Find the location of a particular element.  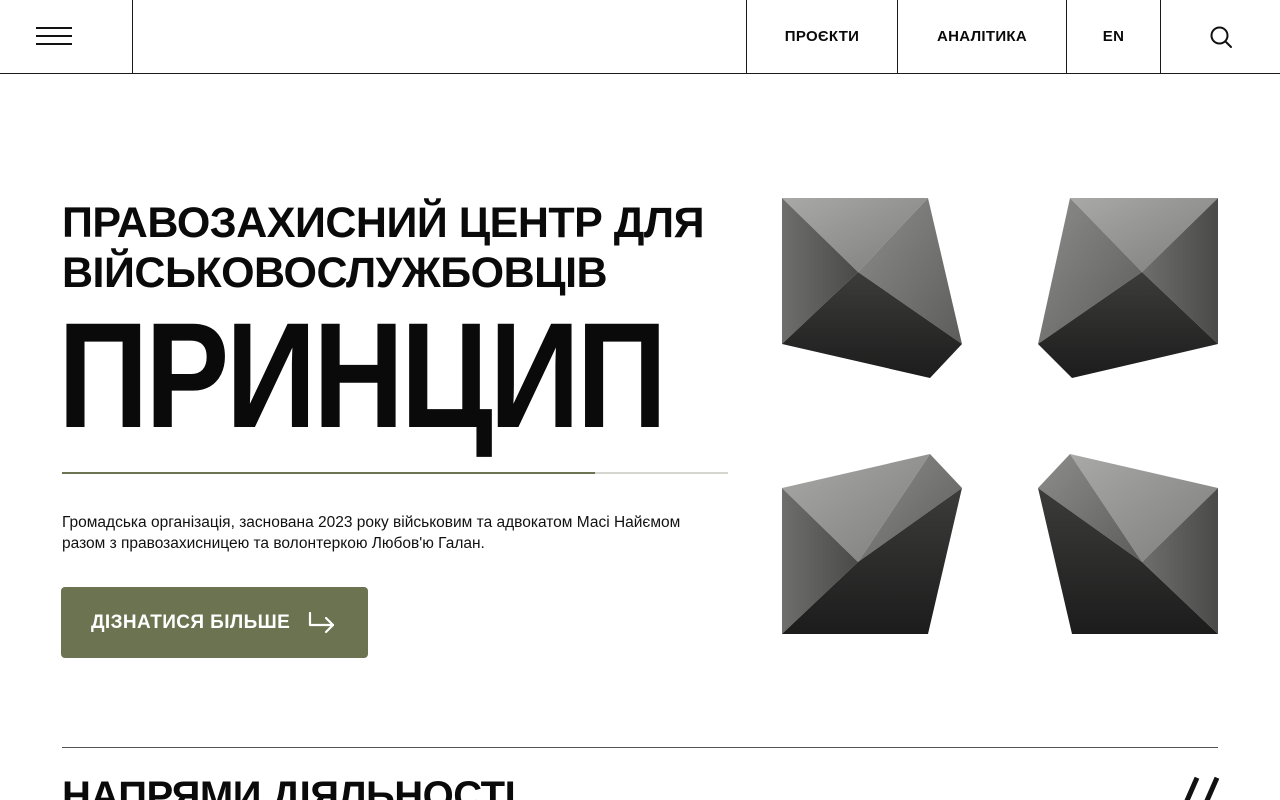

menu-button is located at coordinates (66, 36).